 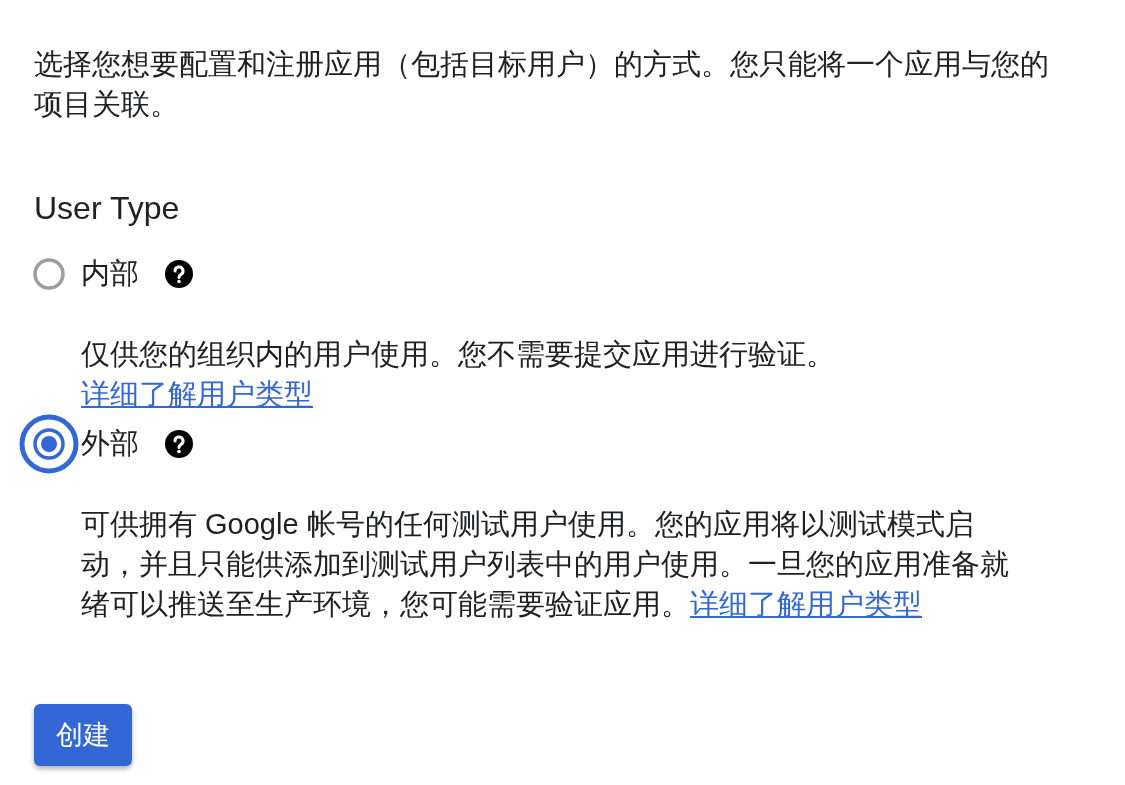 What do you see at coordinates (110, 274) in the screenshot?
I see `option-label: 内部` at bounding box center [110, 274].